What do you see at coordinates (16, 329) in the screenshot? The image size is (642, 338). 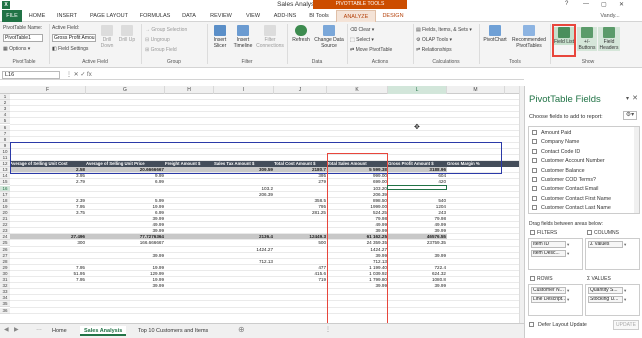 I see `next-sheet-icon: ▶` at bounding box center [16, 329].